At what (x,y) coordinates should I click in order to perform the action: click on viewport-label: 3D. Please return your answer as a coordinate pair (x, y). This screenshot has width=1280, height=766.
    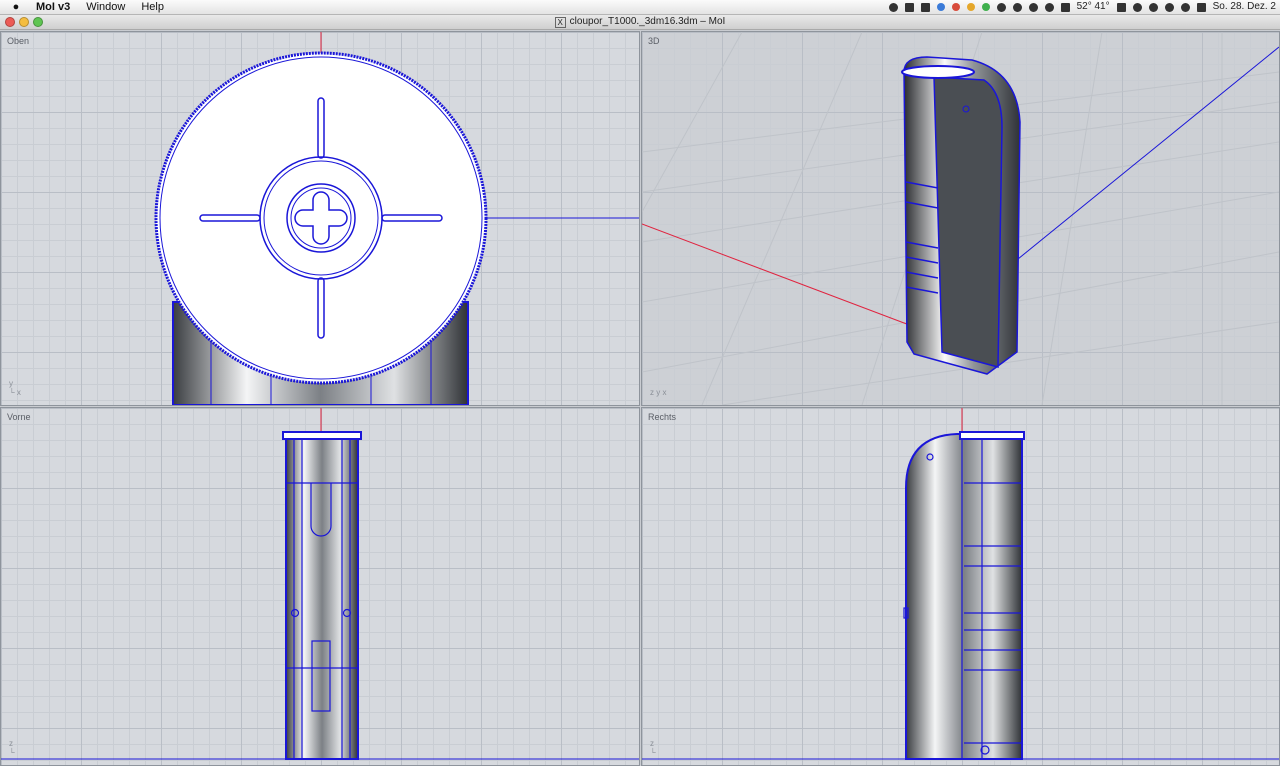
    Looking at the image, I should click on (654, 41).